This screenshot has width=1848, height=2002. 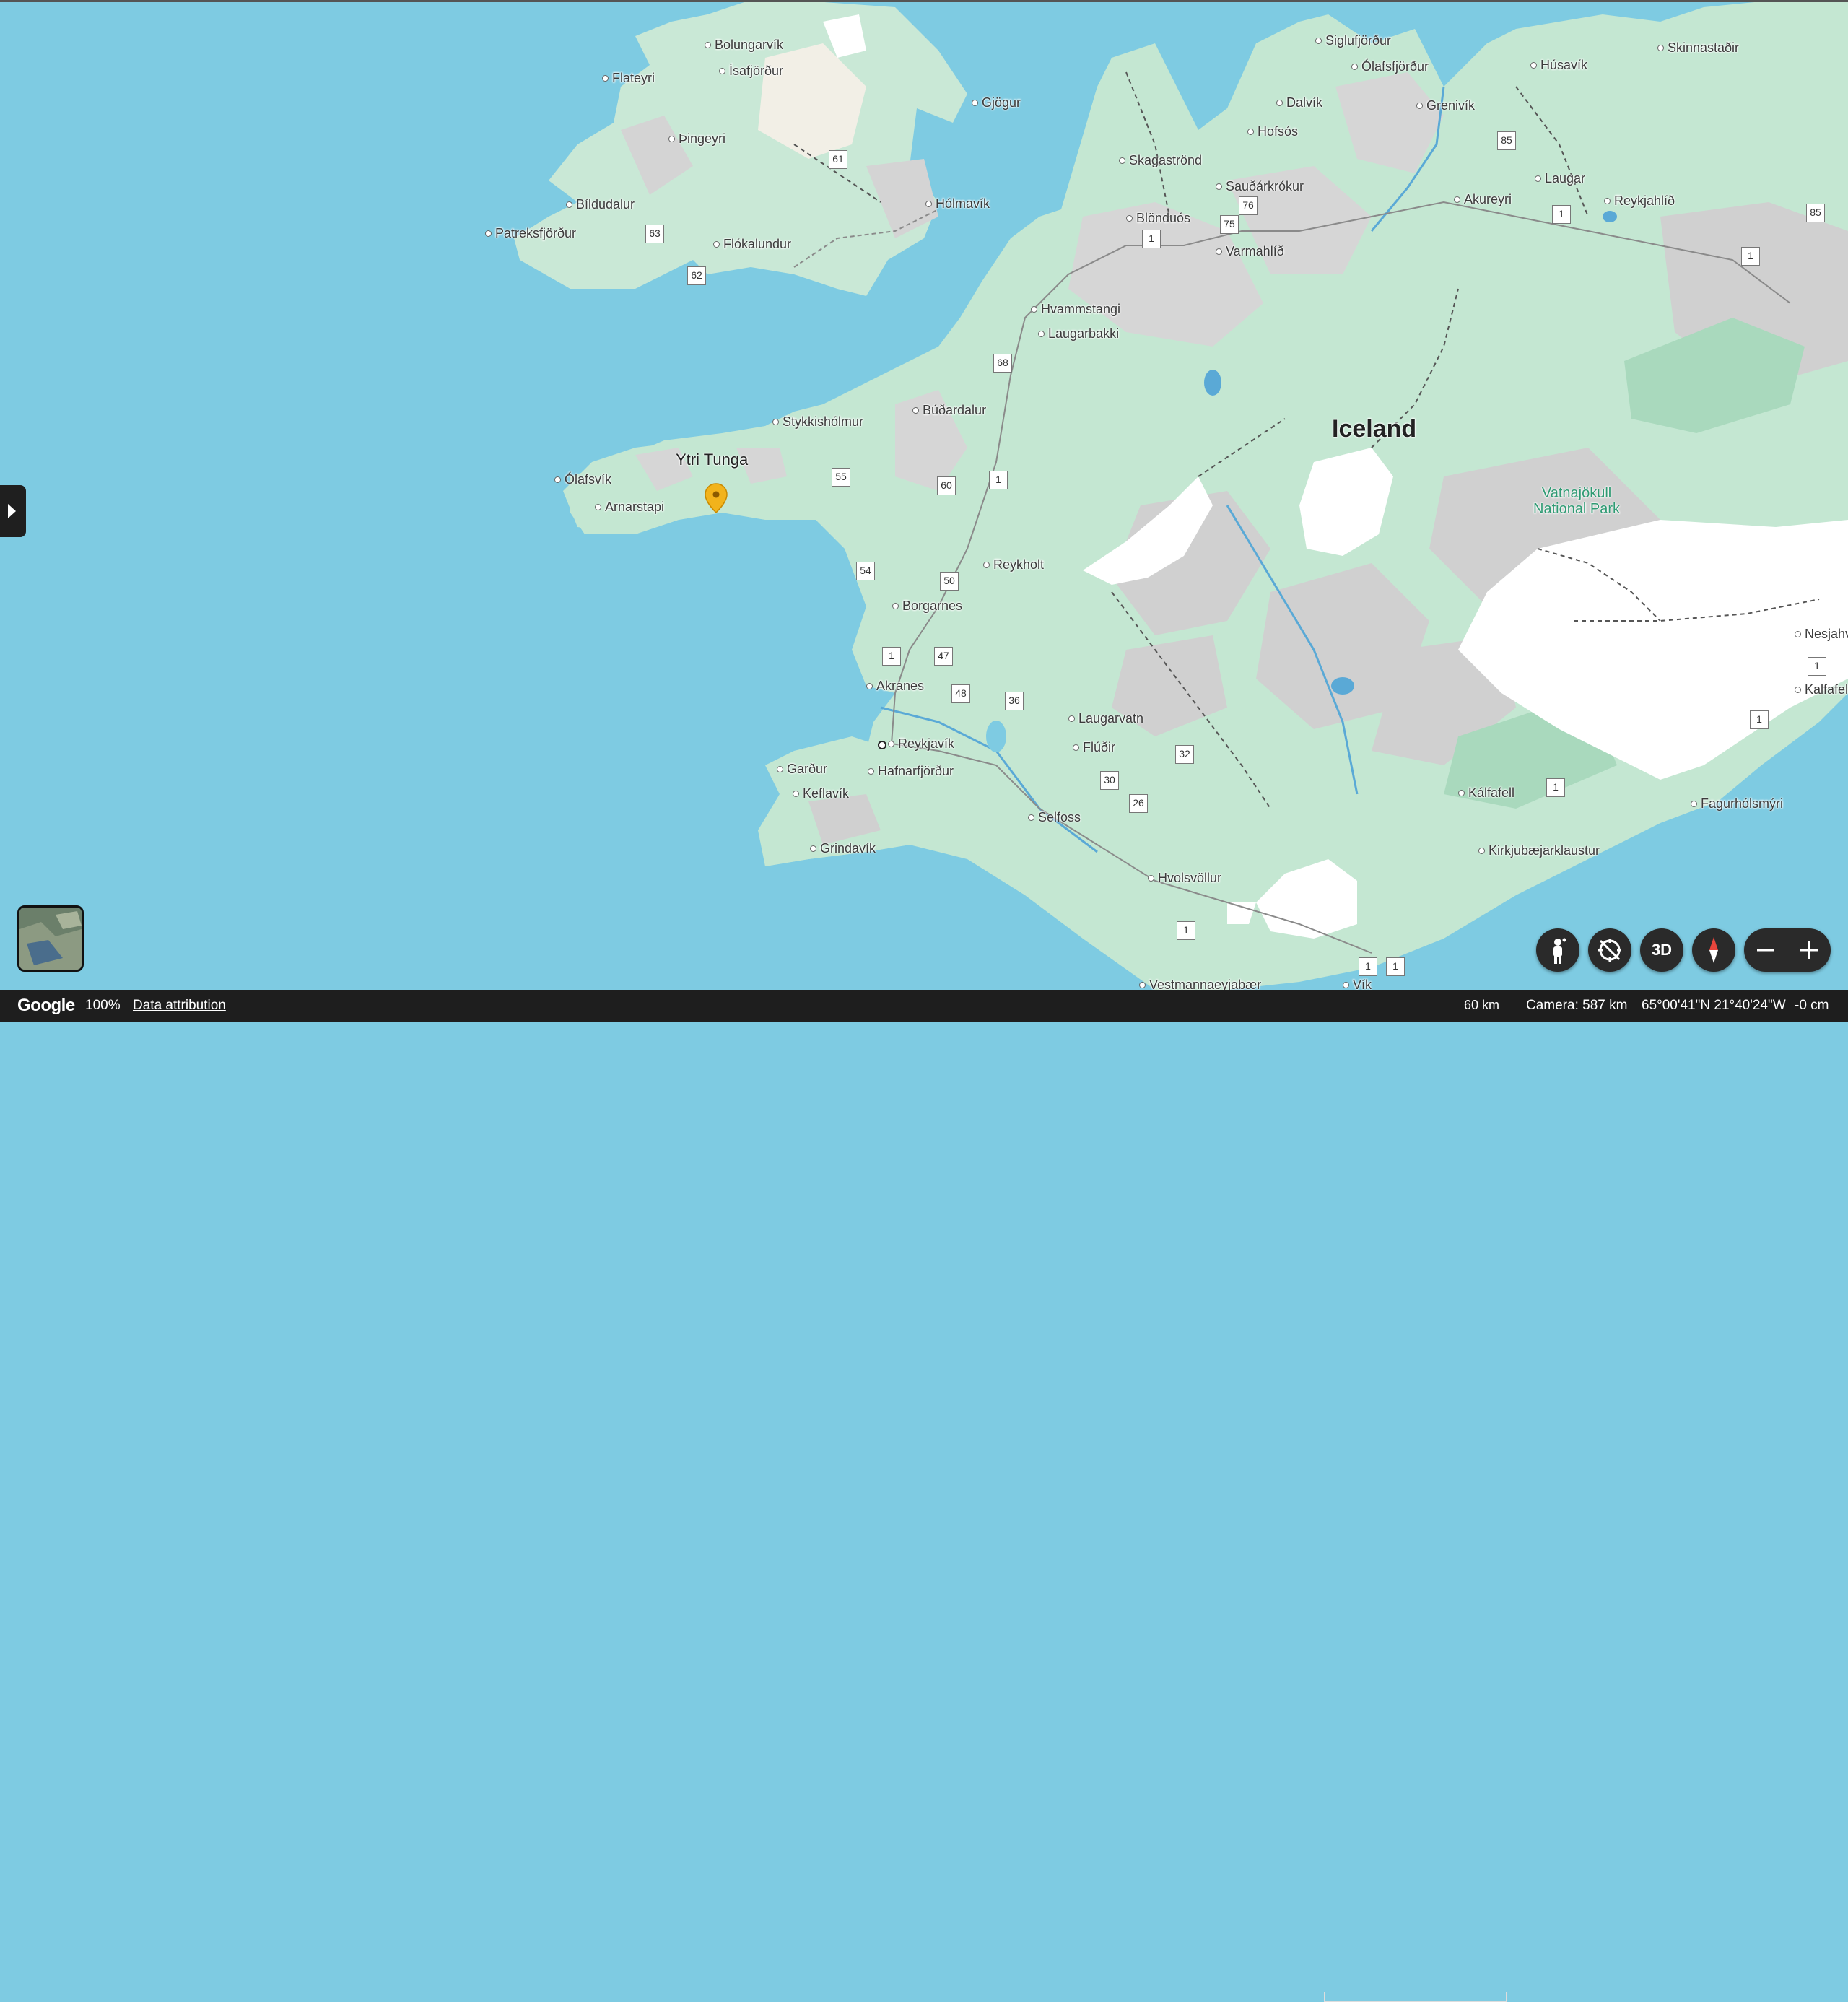 What do you see at coordinates (1080, 309) in the screenshot?
I see `town-label: Hvammstangi` at bounding box center [1080, 309].